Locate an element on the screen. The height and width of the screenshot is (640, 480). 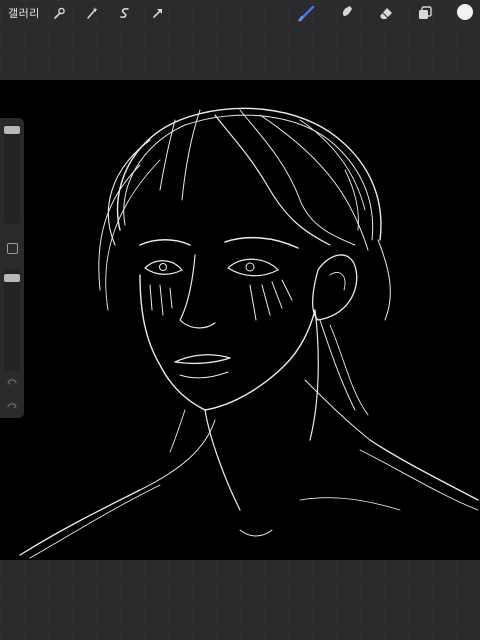
smudge-icon is located at coordinates (346, 13).